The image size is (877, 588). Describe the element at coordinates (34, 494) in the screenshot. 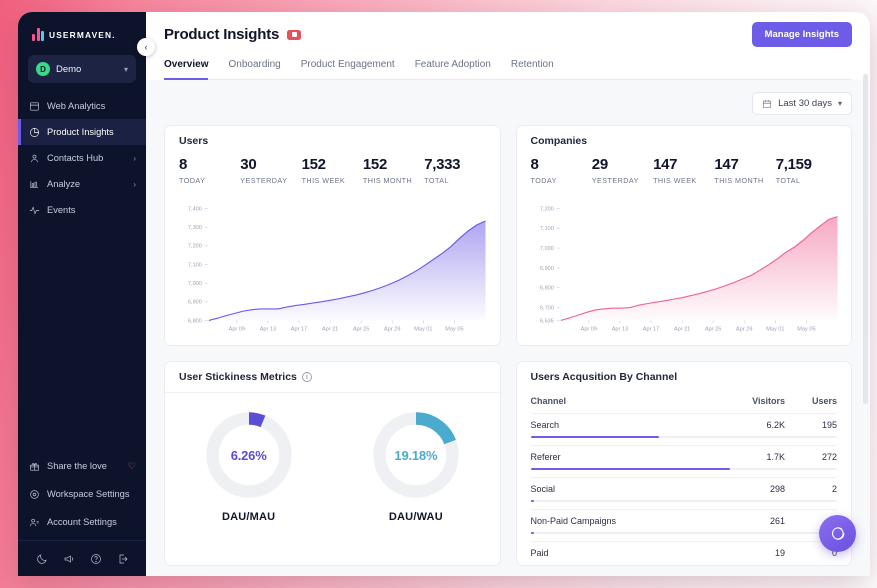

I see `settings-icon` at that location.